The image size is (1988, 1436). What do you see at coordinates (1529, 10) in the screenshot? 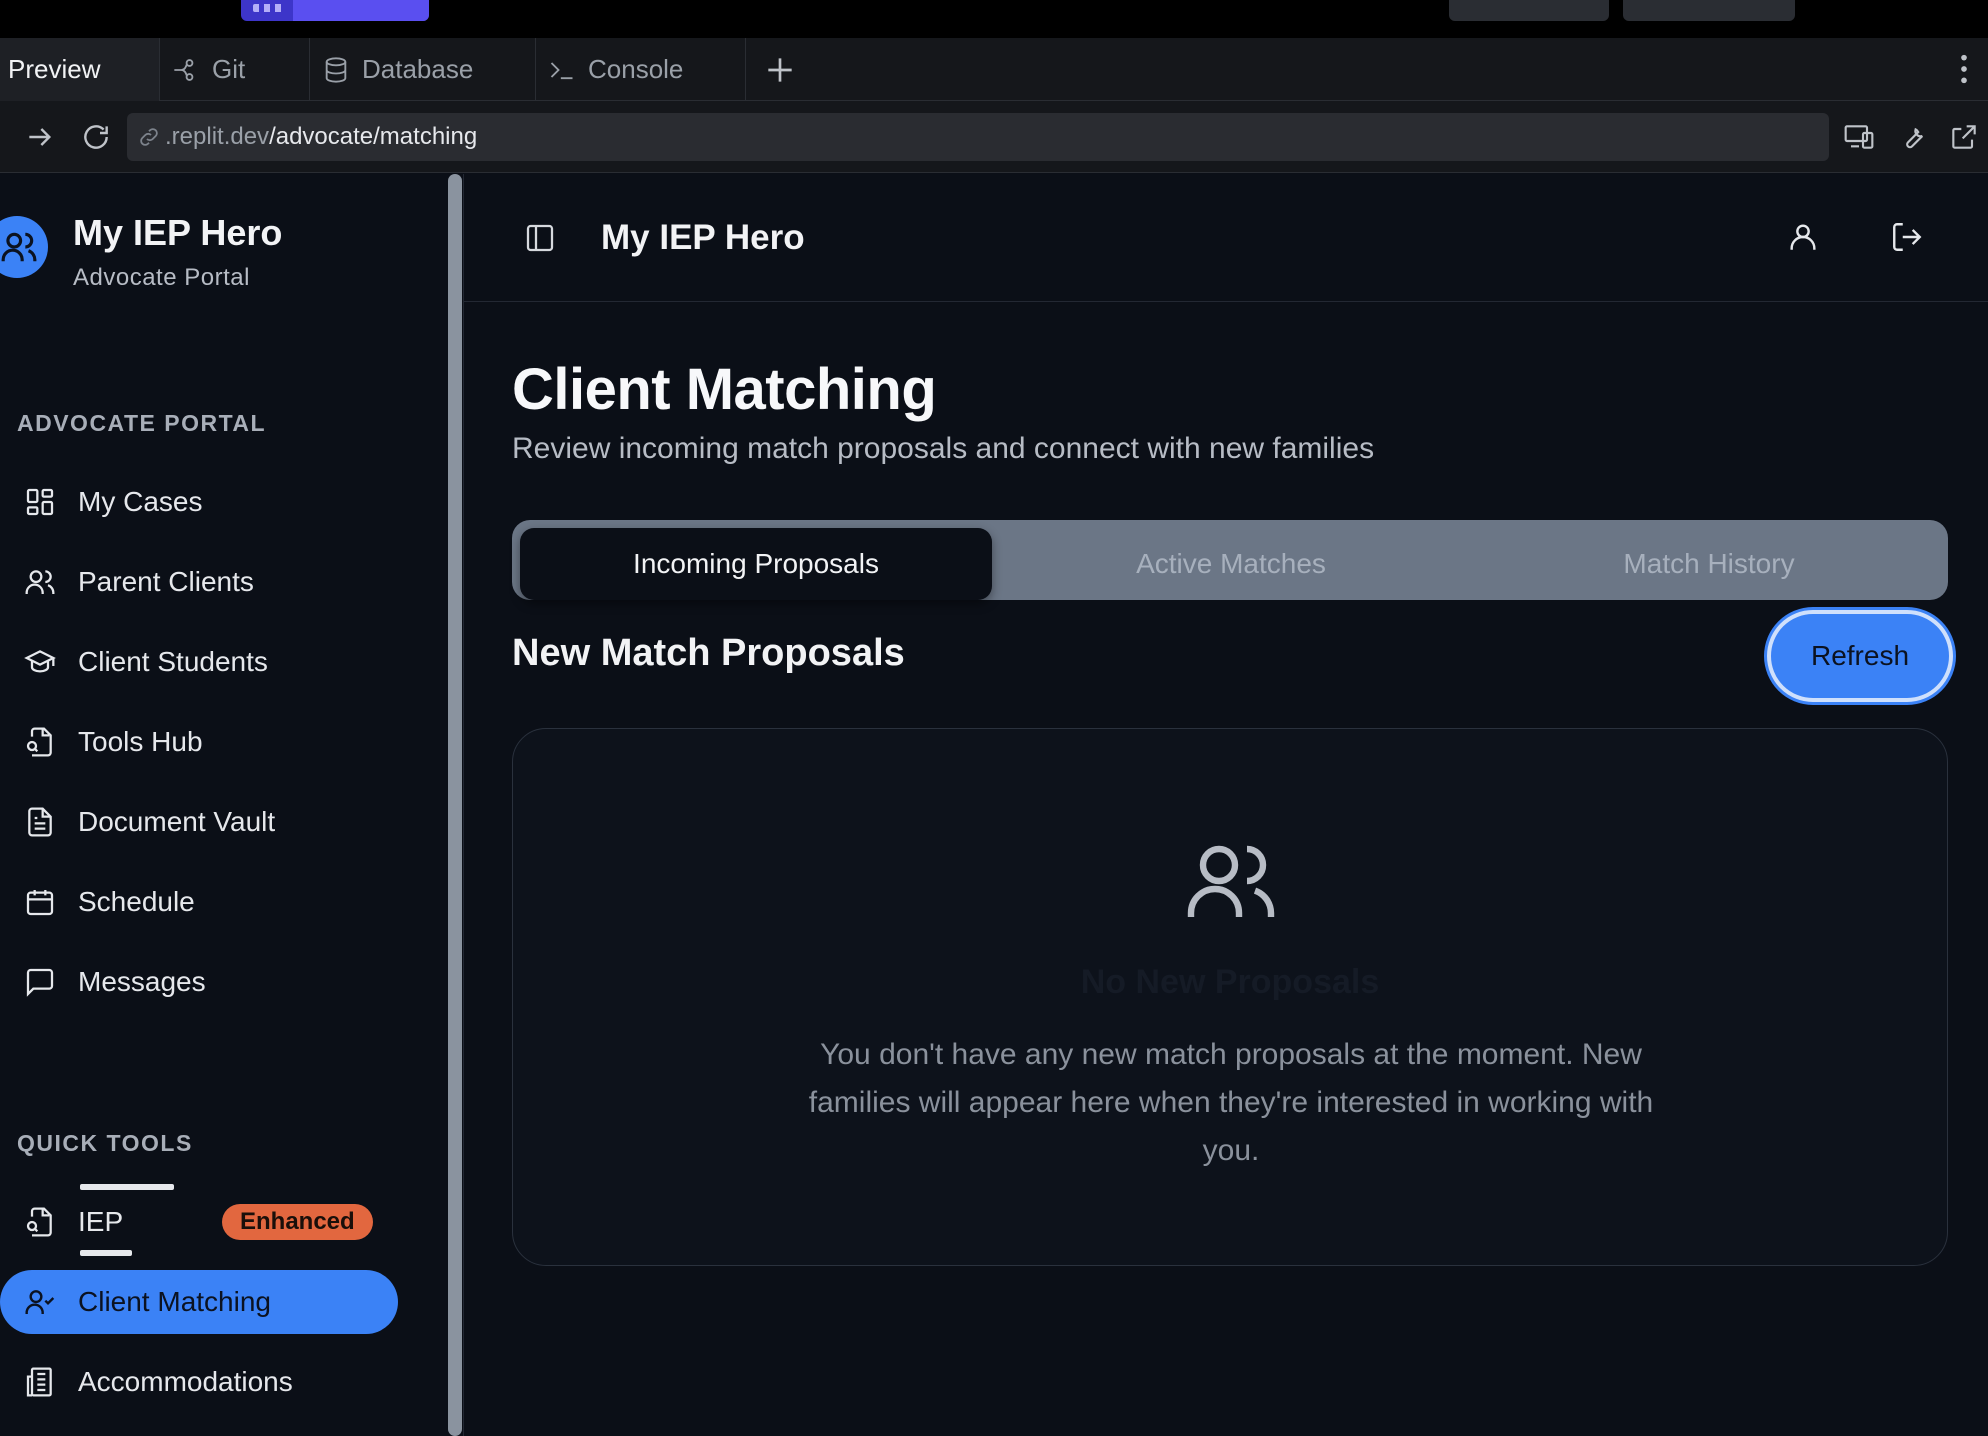
I see `top-pill-left` at bounding box center [1529, 10].